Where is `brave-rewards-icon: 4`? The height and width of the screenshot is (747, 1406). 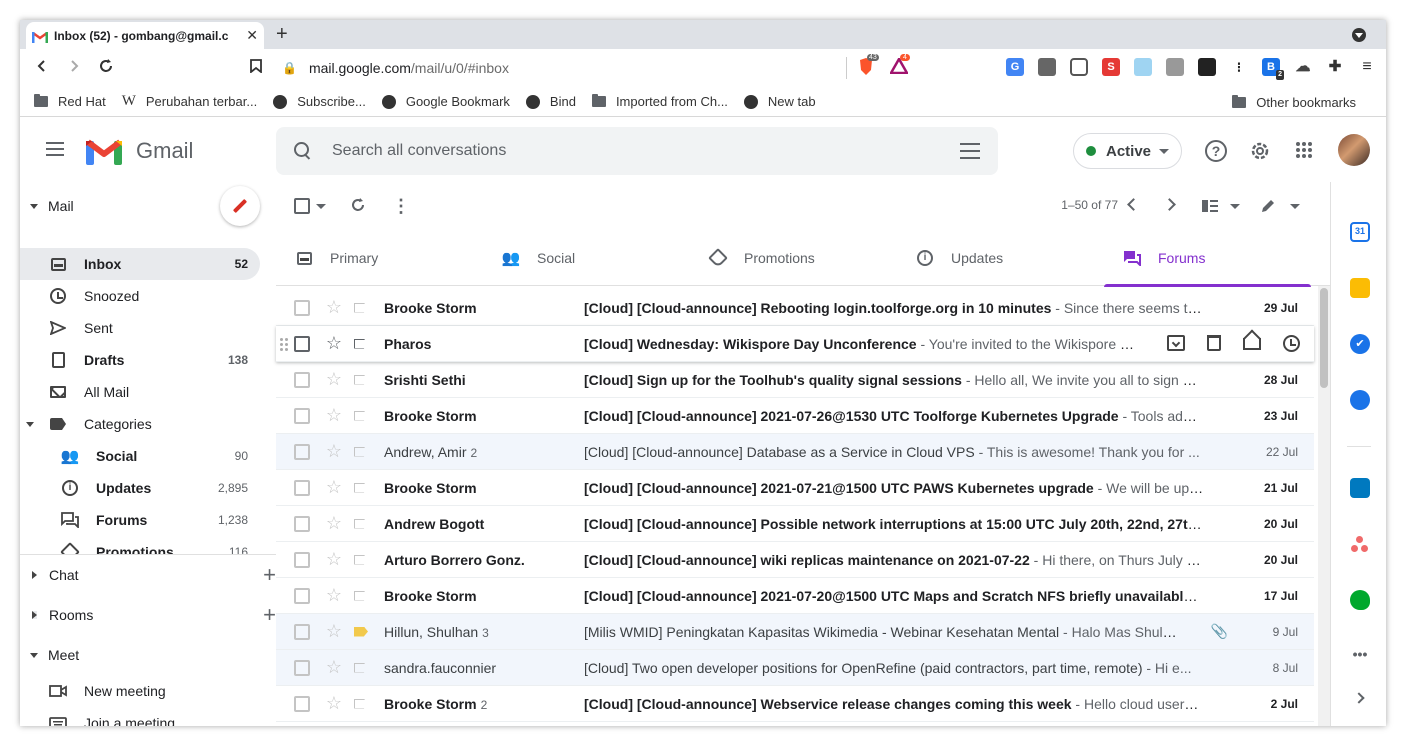
brave-rewards-icon: 4 is located at coordinates (899, 66).